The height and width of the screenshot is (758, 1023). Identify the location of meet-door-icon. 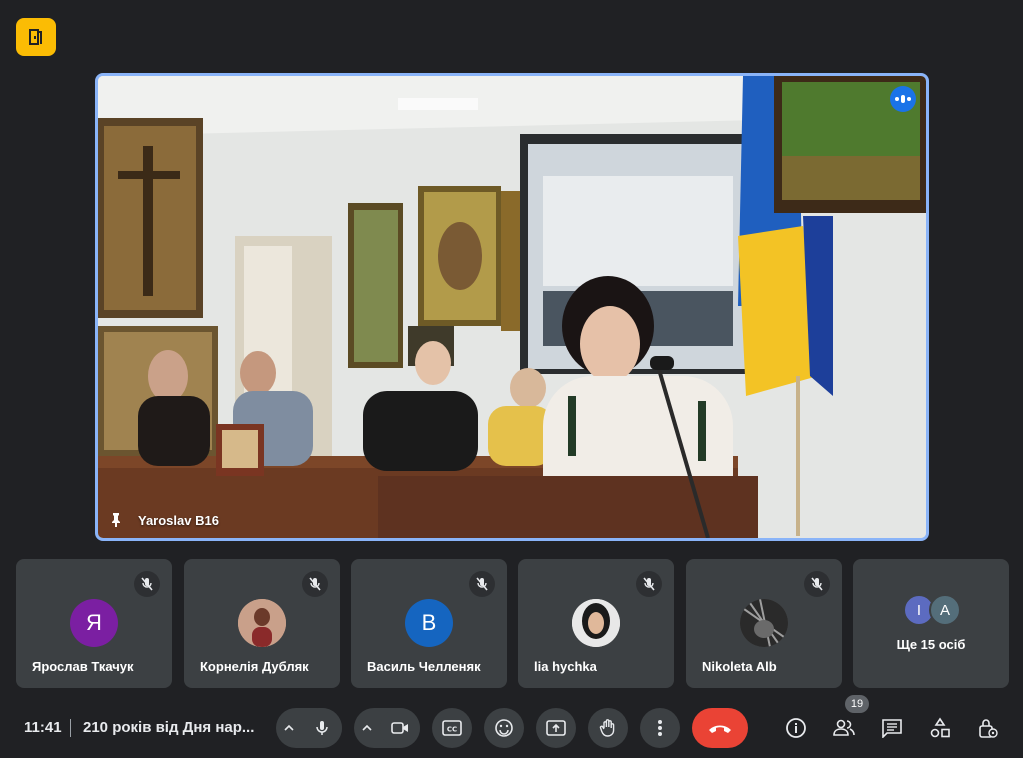
(35, 37).